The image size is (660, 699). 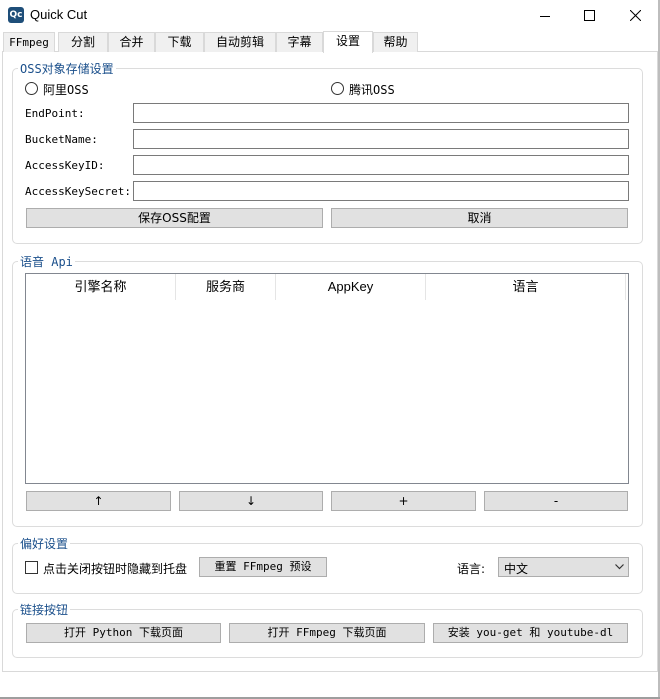 I want to click on cancel-oss-button: 取消, so click(x=479, y=218).